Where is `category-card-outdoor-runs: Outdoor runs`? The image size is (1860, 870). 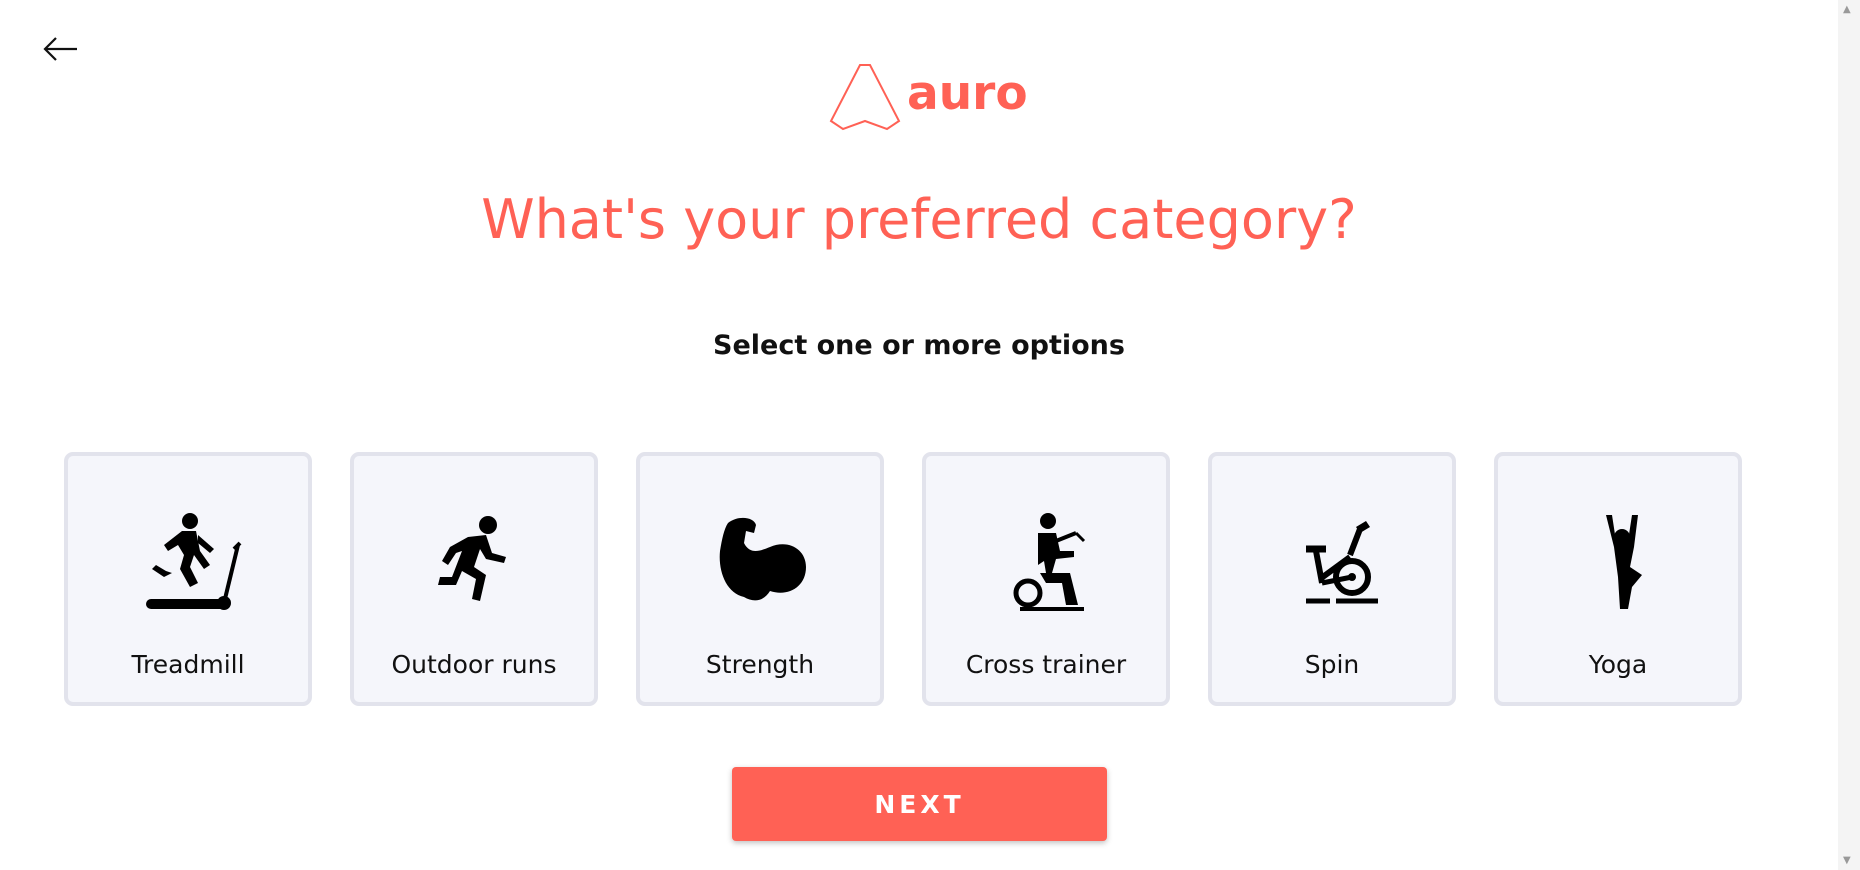
category-card-outdoor-runs: Outdoor runs is located at coordinates (474, 579).